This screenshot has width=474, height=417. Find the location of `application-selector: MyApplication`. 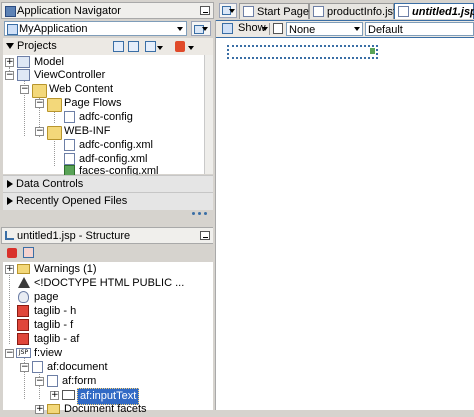

application-selector: MyApplication is located at coordinates (95, 28).